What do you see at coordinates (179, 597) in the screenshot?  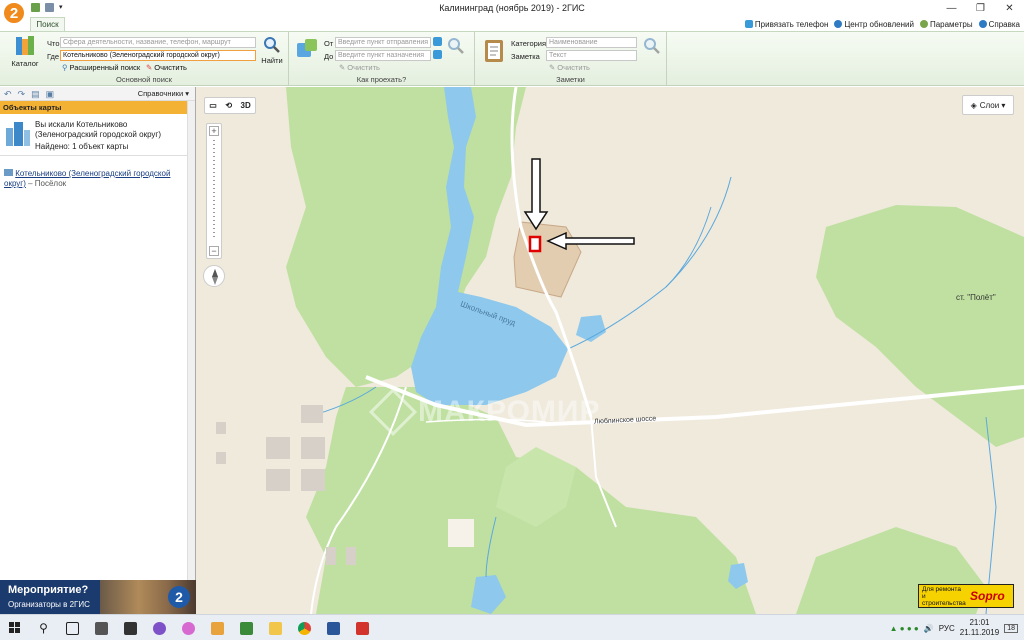 I see `ad-2gis-logo: 2` at bounding box center [179, 597].